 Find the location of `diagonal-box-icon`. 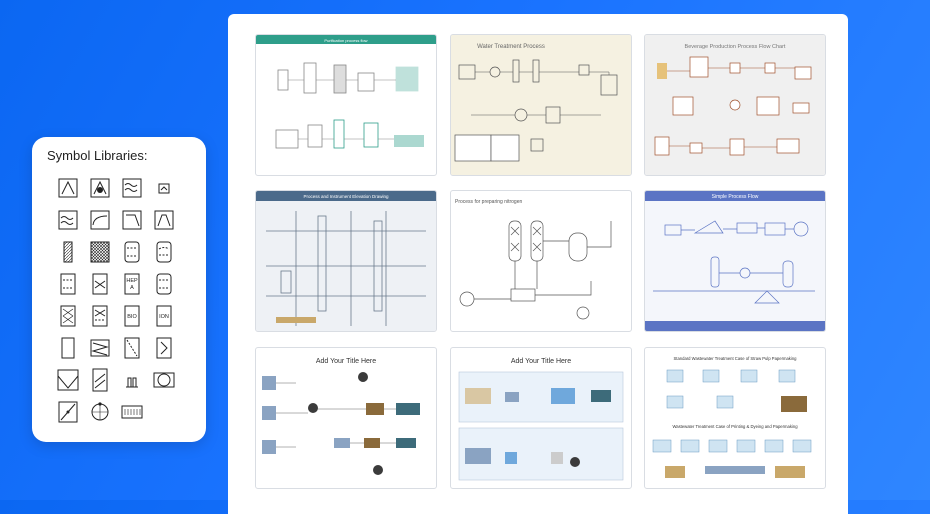

diagonal-box-icon is located at coordinates (68, 412).